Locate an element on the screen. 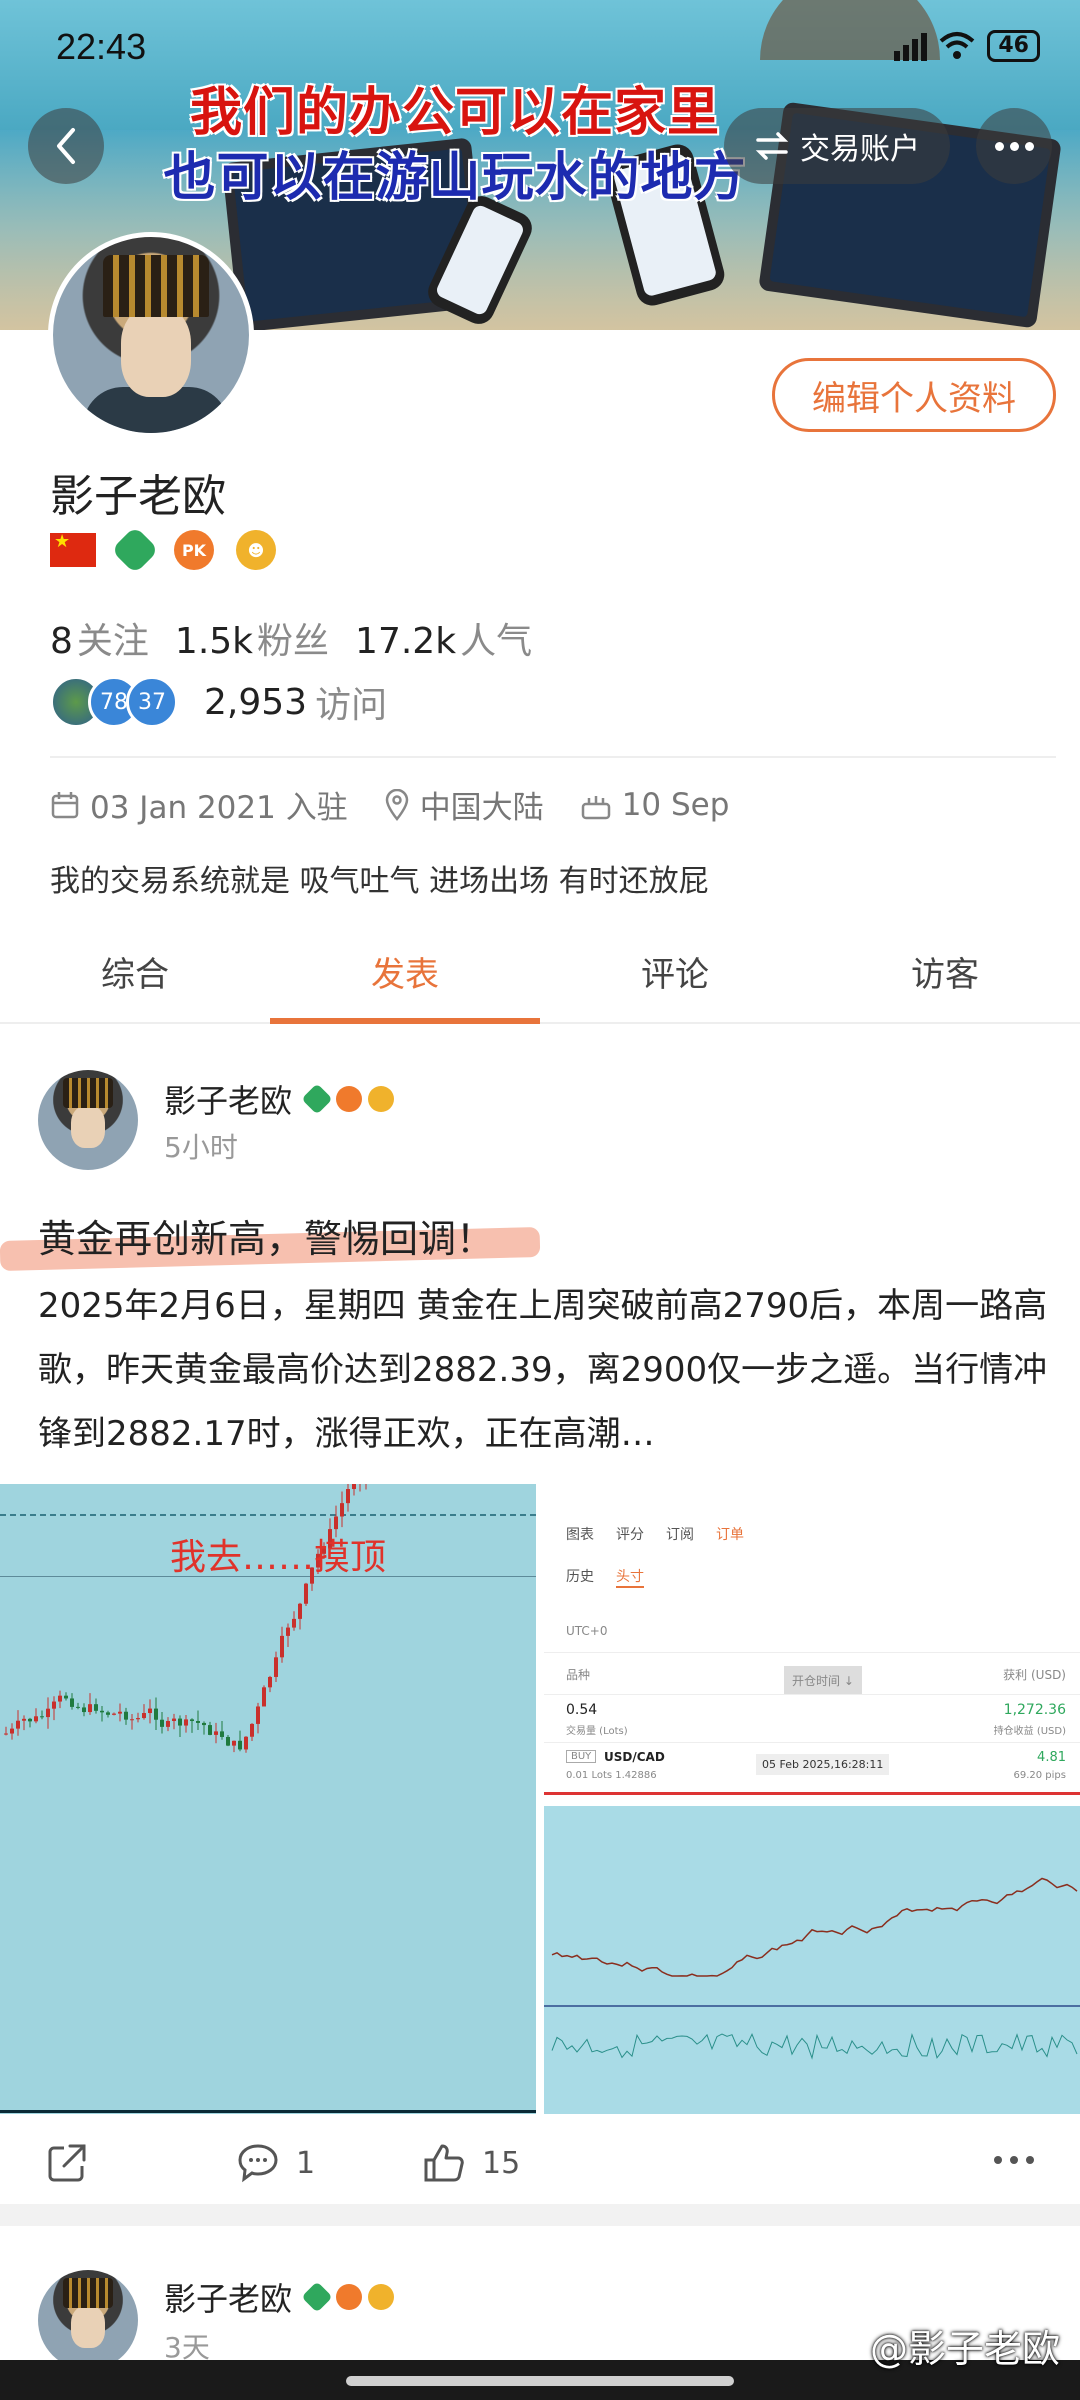 Image resolution: width=1080 pixels, height=2400 pixels. author-badges is located at coordinates (348, 1099).